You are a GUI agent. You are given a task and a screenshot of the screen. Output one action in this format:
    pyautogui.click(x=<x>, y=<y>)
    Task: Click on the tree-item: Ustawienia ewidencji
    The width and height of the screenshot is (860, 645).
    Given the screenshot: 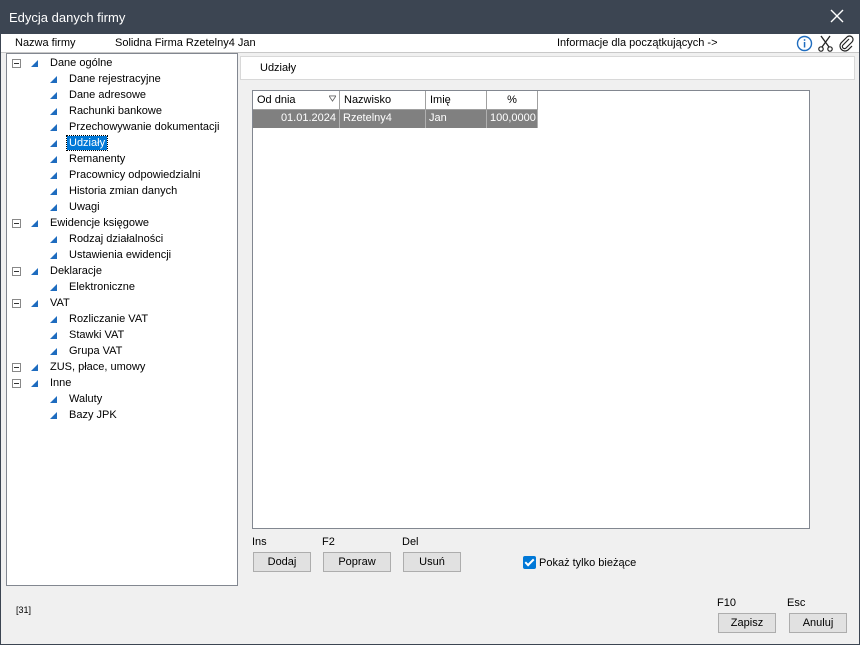 What is the action you would take?
    pyautogui.click(x=122, y=255)
    